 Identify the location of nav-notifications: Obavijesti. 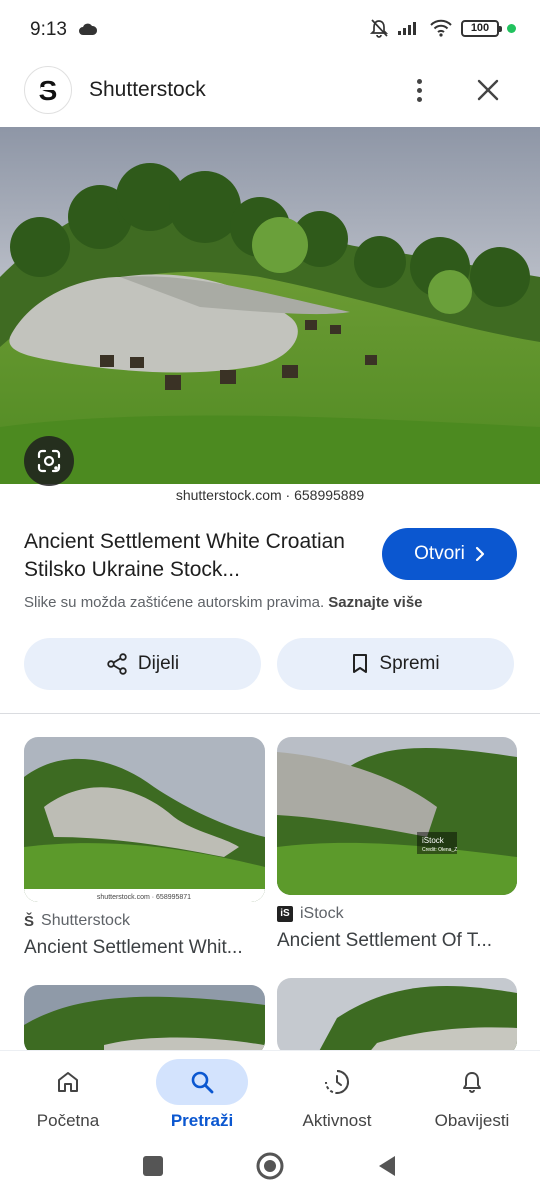
(472, 1095).